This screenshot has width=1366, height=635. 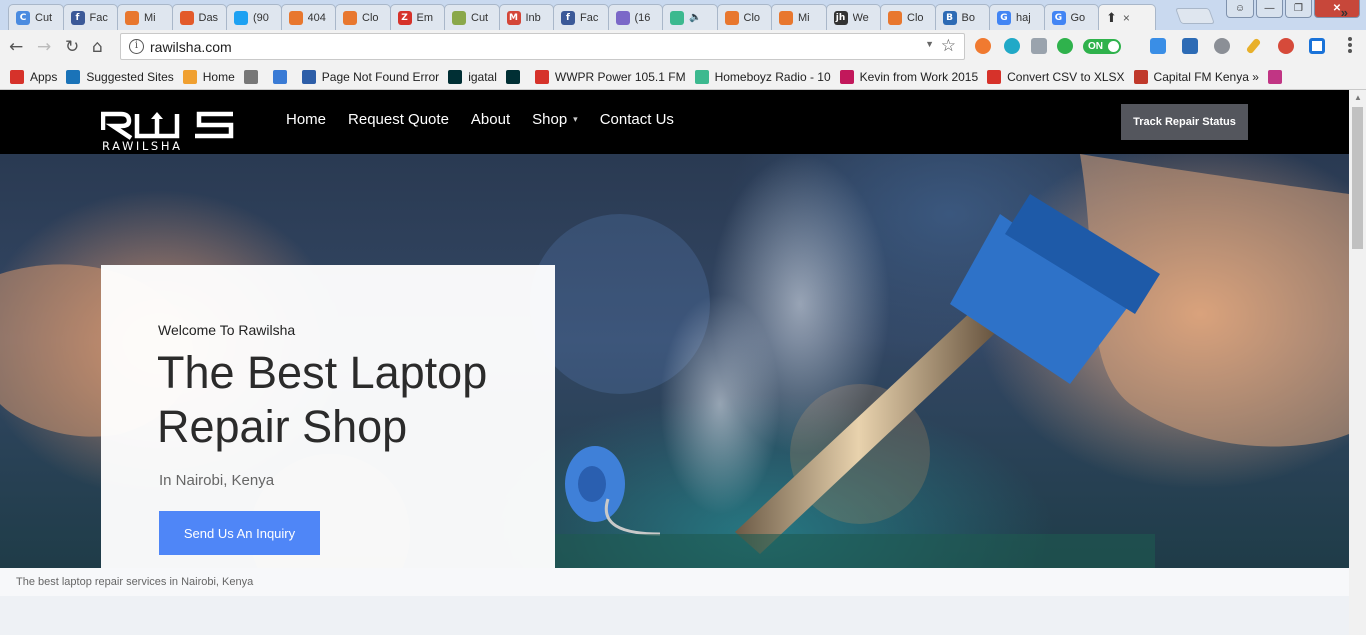 I want to click on bookmark-item: igatal, so click(x=472, y=76).